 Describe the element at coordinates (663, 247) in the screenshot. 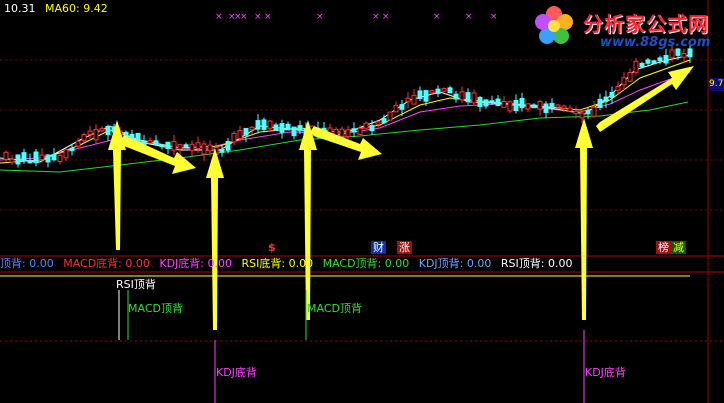

I see `event-tag-bang: 榜` at that location.